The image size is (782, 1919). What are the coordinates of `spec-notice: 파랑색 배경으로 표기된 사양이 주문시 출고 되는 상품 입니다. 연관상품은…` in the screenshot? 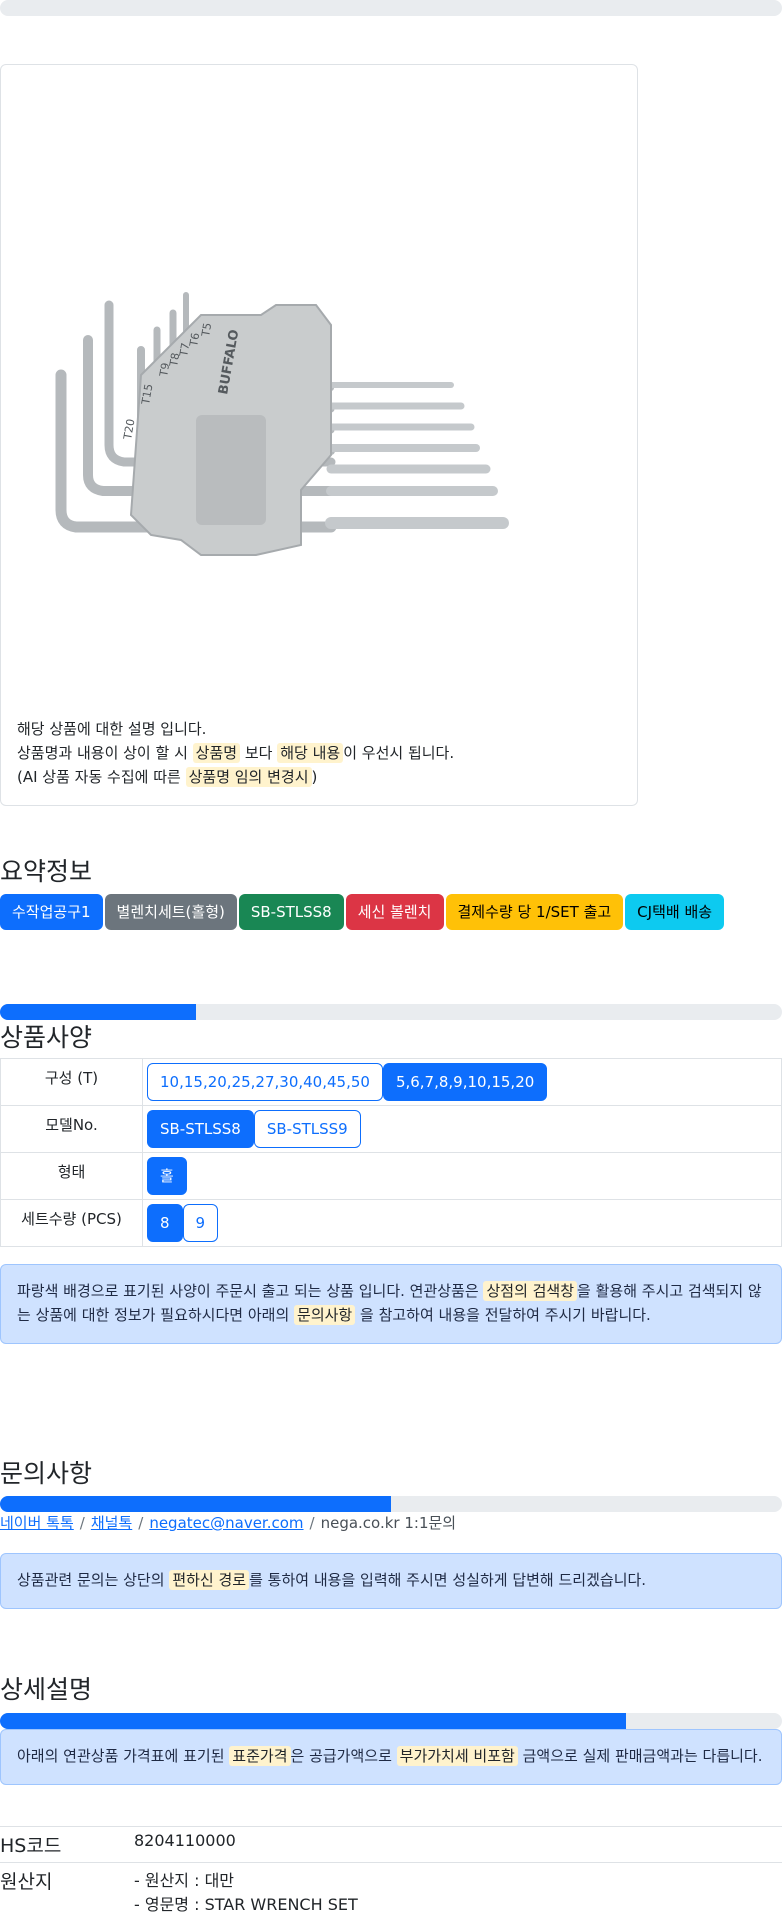 It's located at (391, 1304).